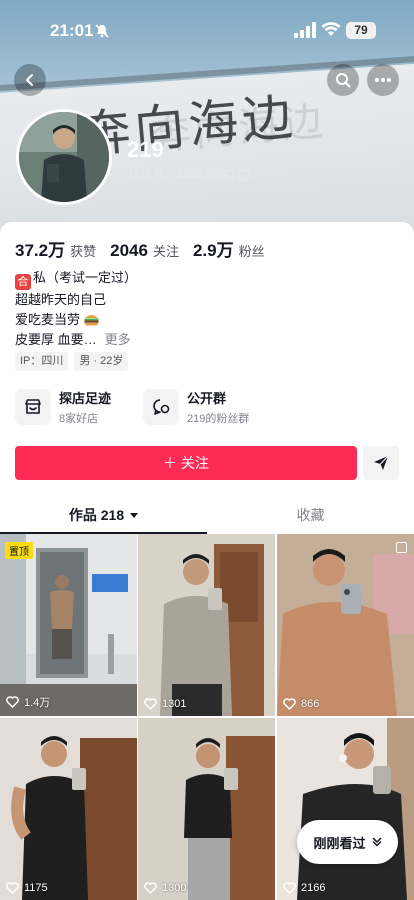 This screenshot has height=900, width=414. I want to click on like-count: 1301, so click(165, 704).